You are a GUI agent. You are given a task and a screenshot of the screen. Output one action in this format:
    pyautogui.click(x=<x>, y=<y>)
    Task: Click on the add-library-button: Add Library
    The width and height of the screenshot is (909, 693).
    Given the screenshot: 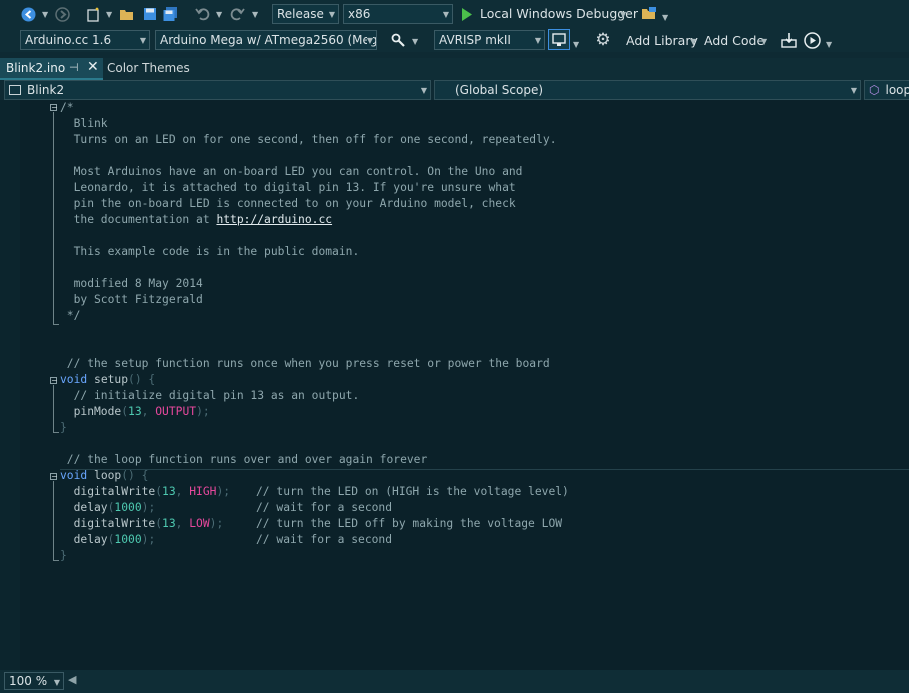 What is the action you would take?
    pyautogui.click(x=662, y=40)
    